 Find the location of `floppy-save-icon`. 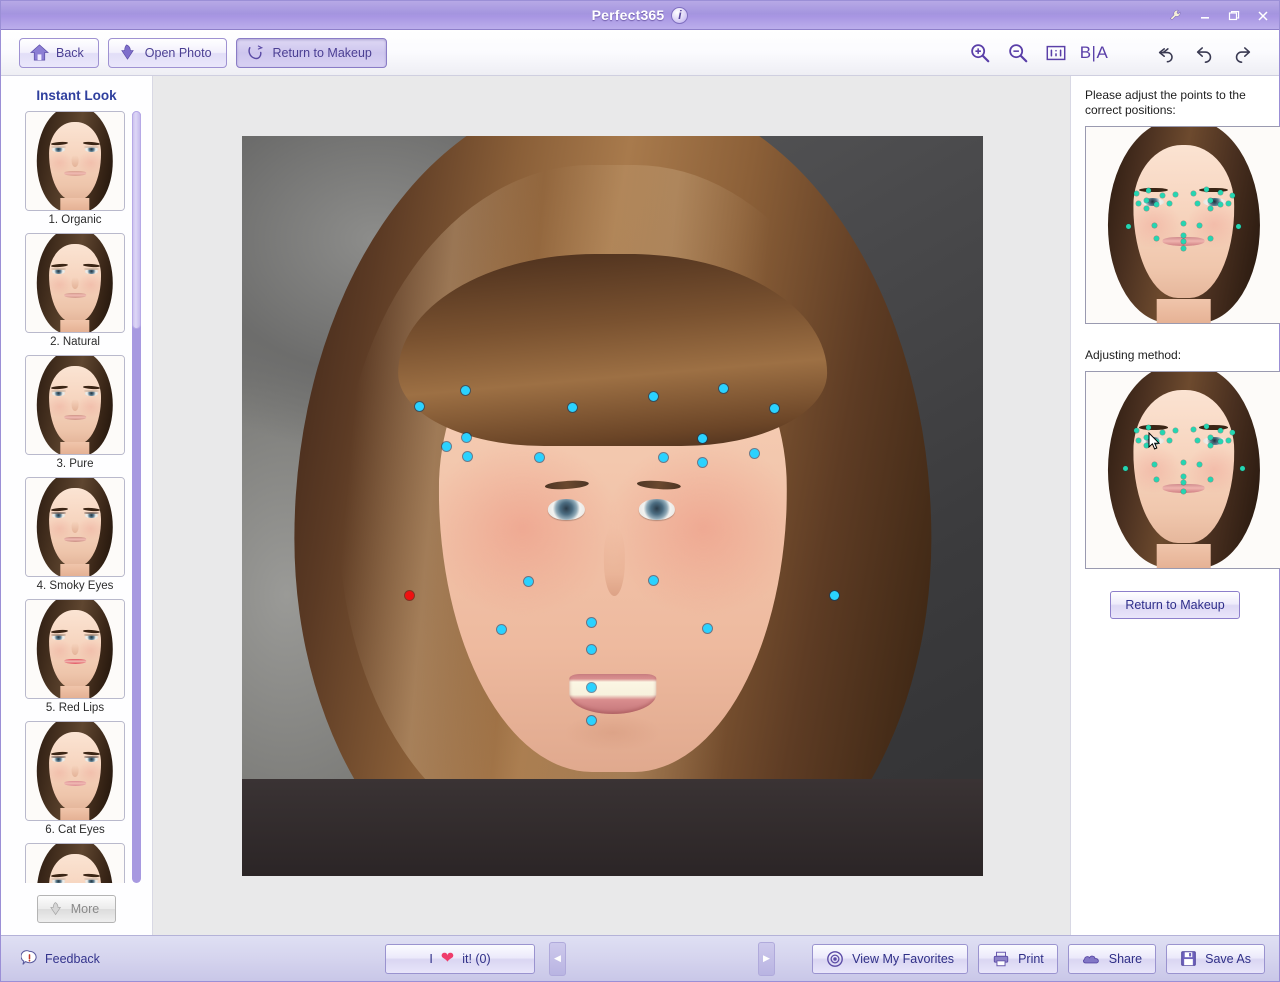

floppy-save-icon is located at coordinates (1188, 958).